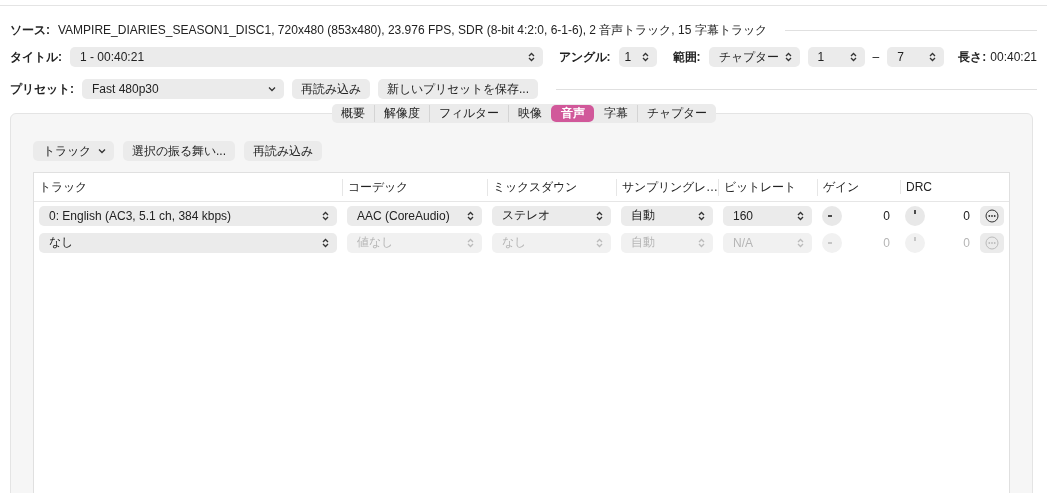  What do you see at coordinates (637, 57) in the screenshot?
I see `angle-popup: 1` at bounding box center [637, 57].